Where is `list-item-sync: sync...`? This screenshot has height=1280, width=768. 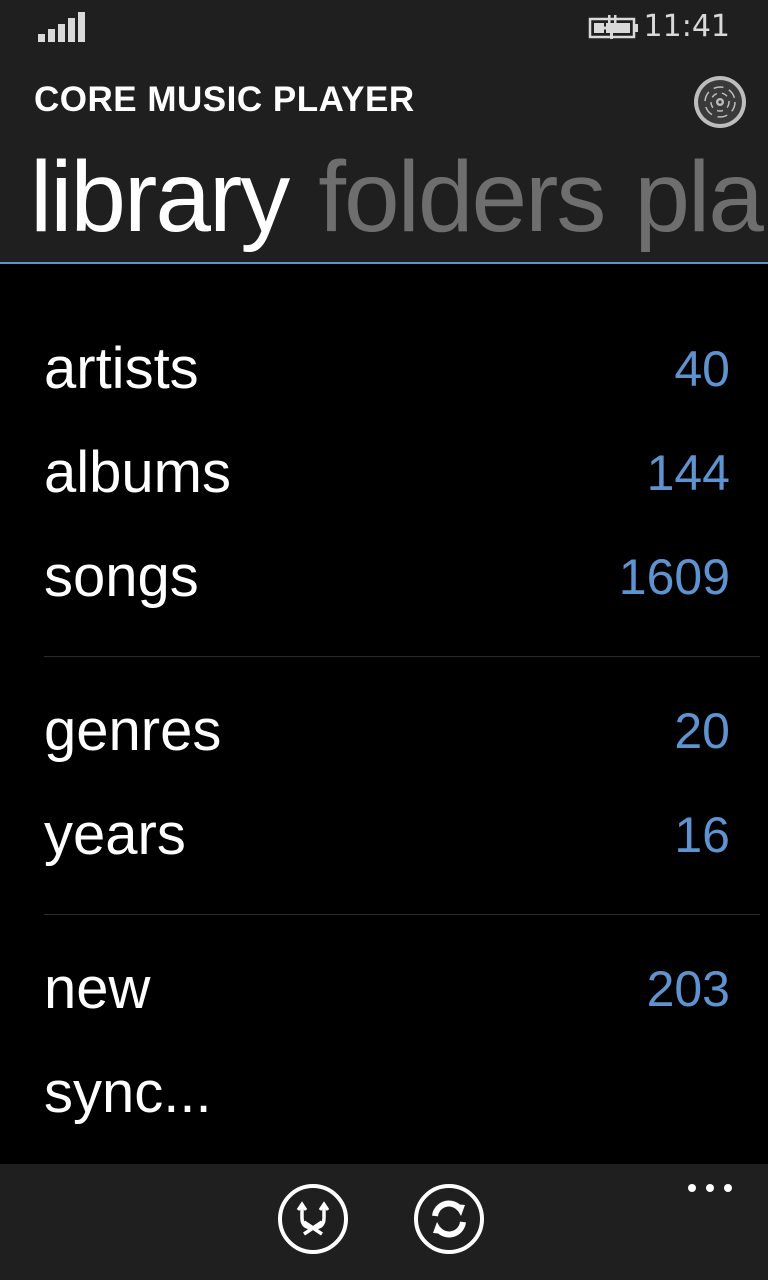
list-item-sync: sync... is located at coordinates (387, 1093).